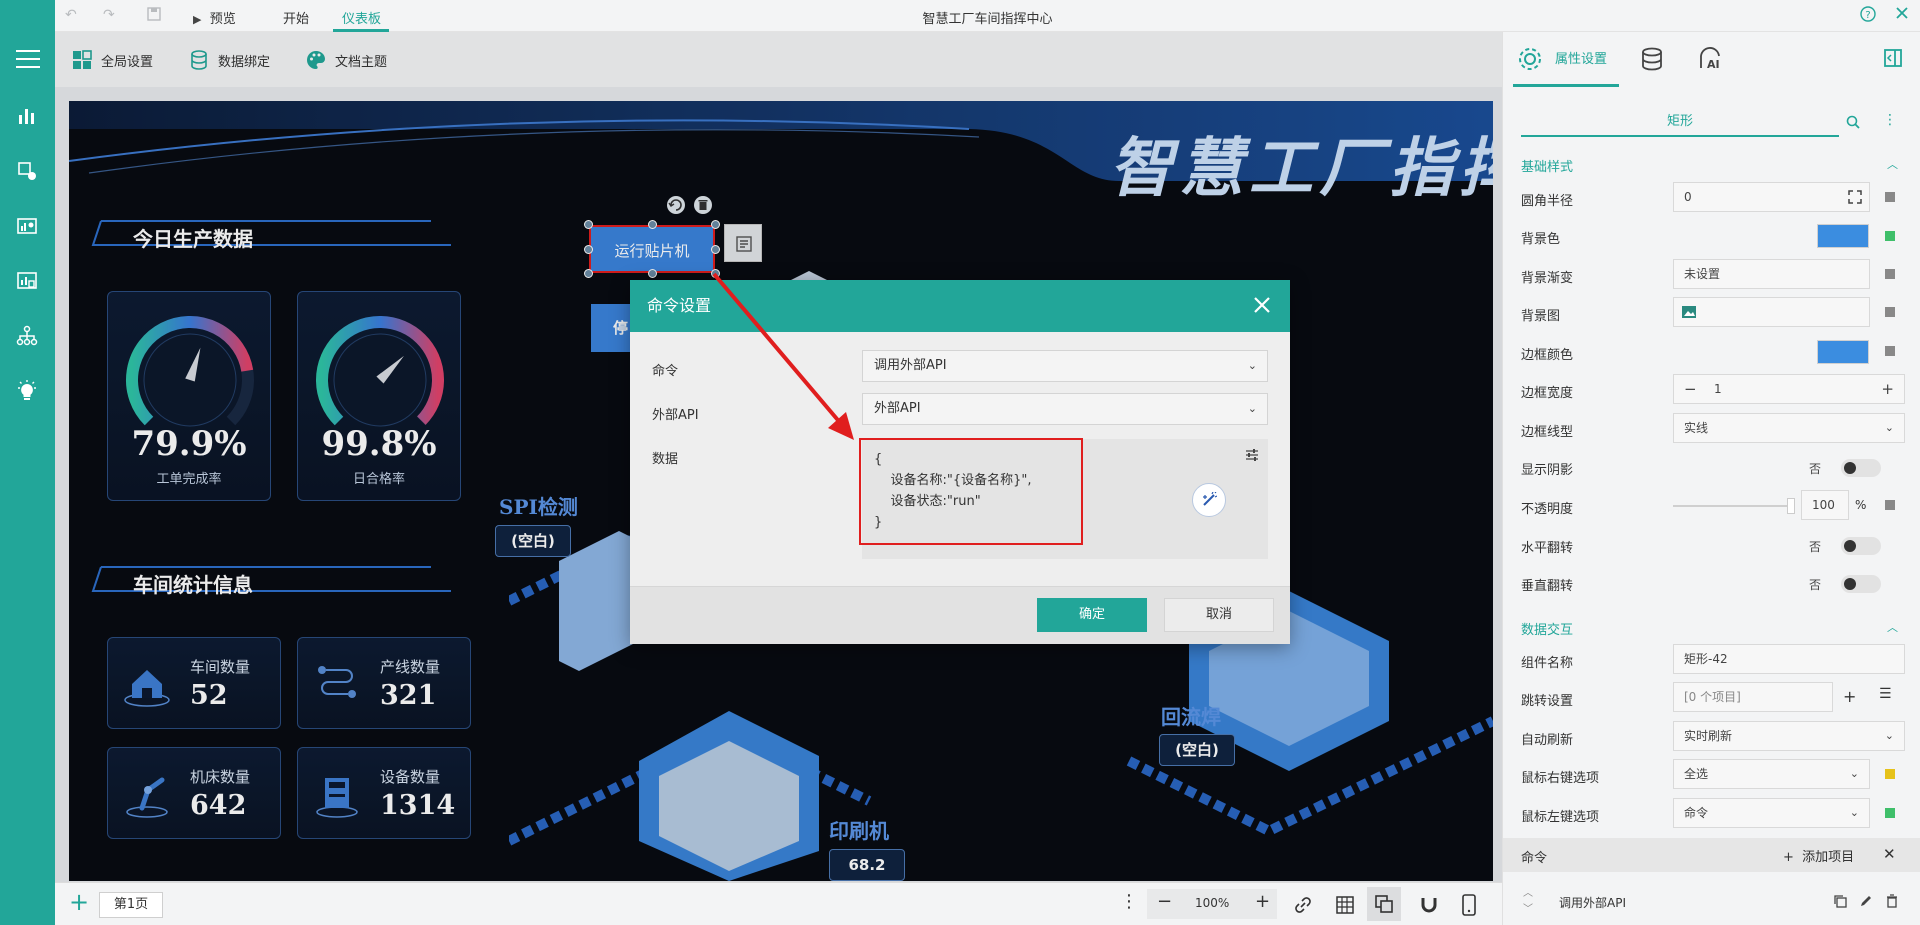 The width and height of the screenshot is (1920, 925). I want to click on ai-icon: AI, so click(1711, 59).